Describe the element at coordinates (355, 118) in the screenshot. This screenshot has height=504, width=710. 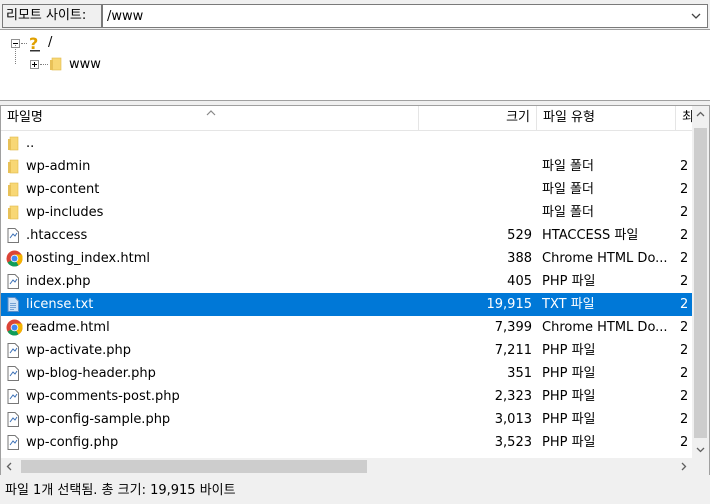
I see `list-header: 파일명 크기 파일 유형 최` at that location.